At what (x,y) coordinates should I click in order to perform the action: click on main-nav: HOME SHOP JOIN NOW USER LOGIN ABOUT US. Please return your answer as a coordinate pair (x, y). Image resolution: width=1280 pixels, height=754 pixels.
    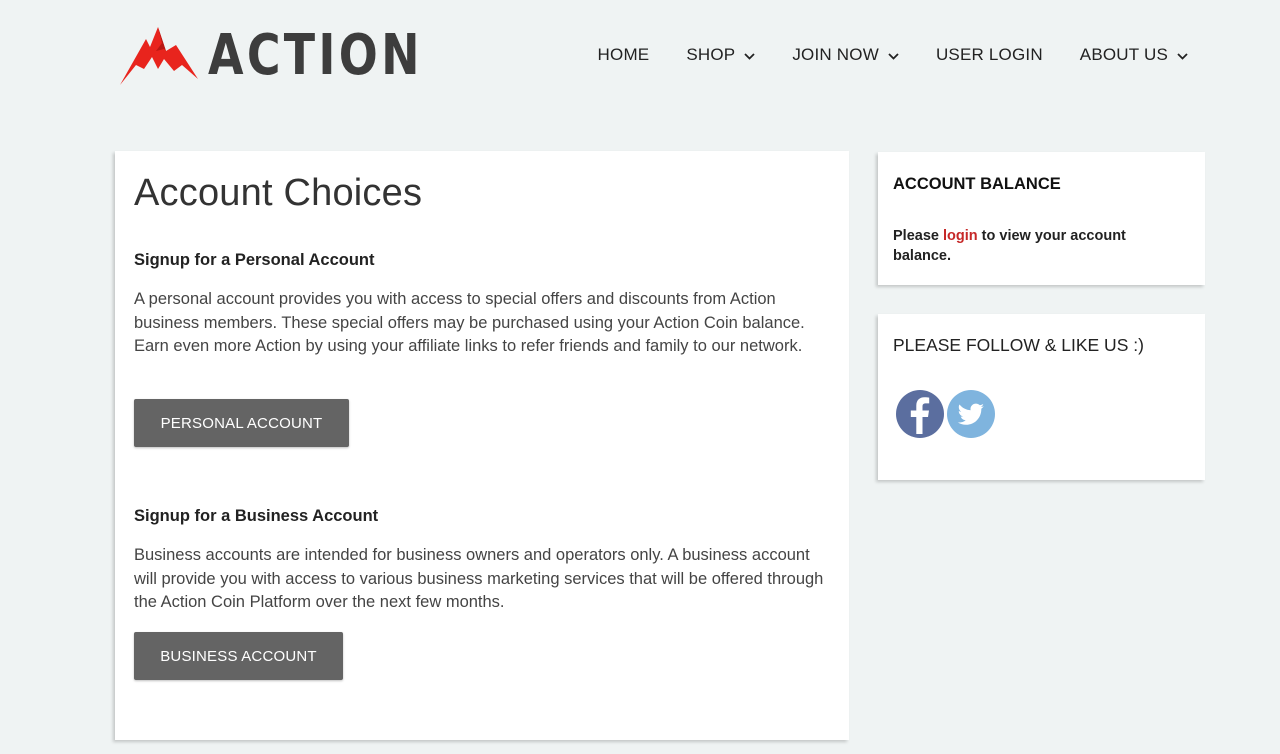
    Looking at the image, I should click on (874, 55).